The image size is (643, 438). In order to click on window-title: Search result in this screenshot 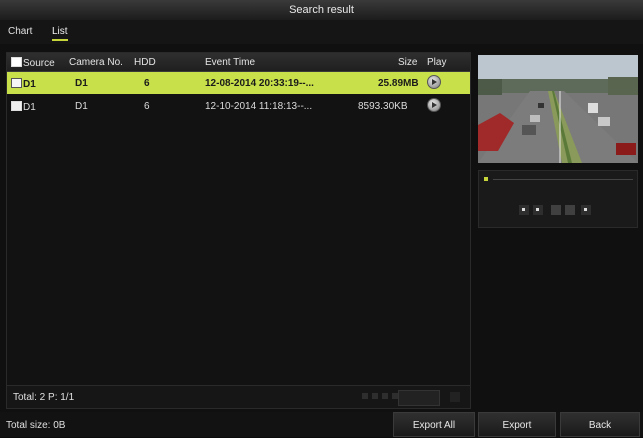, I will do `click(321, 10)`.